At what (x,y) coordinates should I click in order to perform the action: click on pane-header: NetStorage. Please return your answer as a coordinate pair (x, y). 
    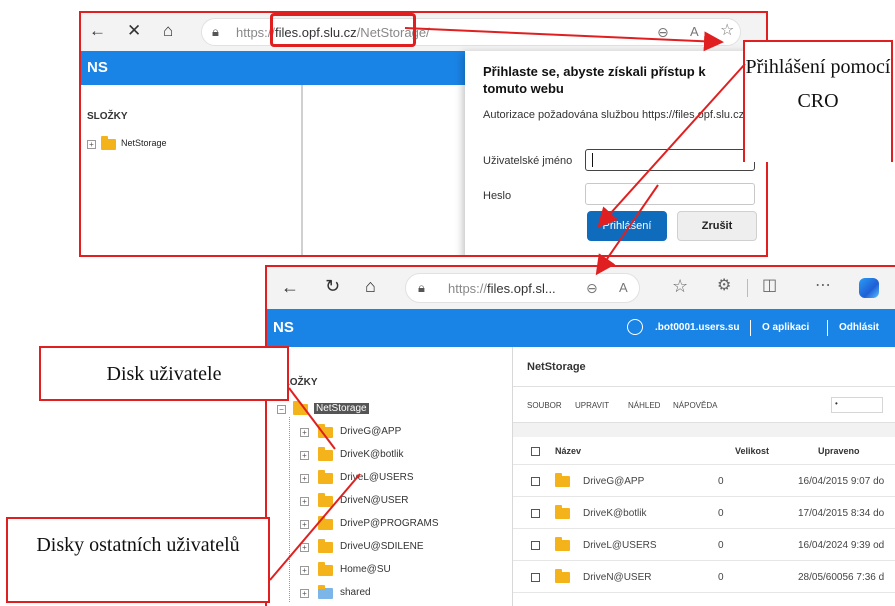
    Looking at the image, I should click on (704, 367).